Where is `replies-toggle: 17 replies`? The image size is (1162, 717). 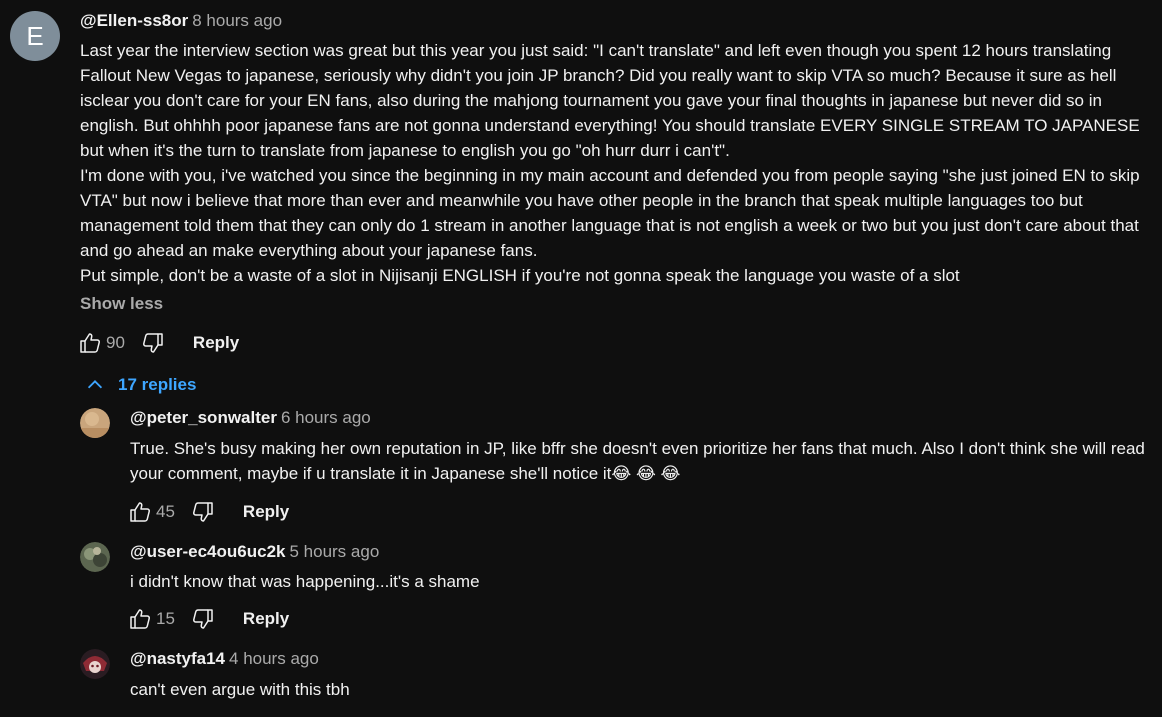
replies-toggle: 17 replies is located at coordinates (140, 385).